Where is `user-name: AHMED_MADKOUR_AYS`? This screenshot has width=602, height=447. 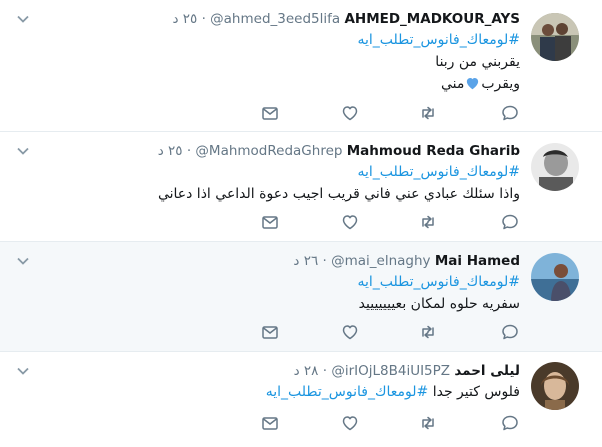
user-name: AHMED_MADKOUR_AYS is located at coordinates (432, 19).